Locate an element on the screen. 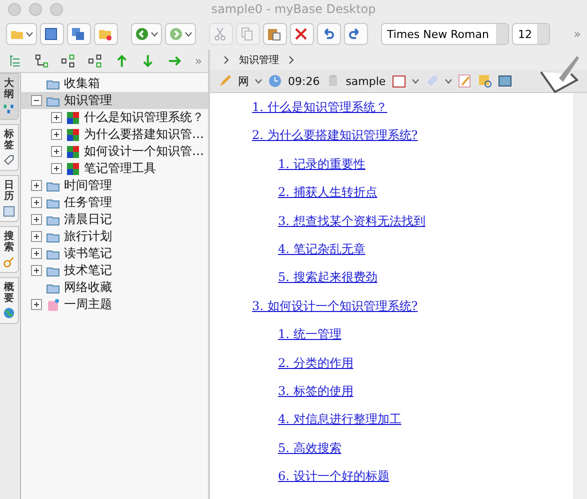  breadcrumb-item: 知识管理 is located at coordinates (259, 60).